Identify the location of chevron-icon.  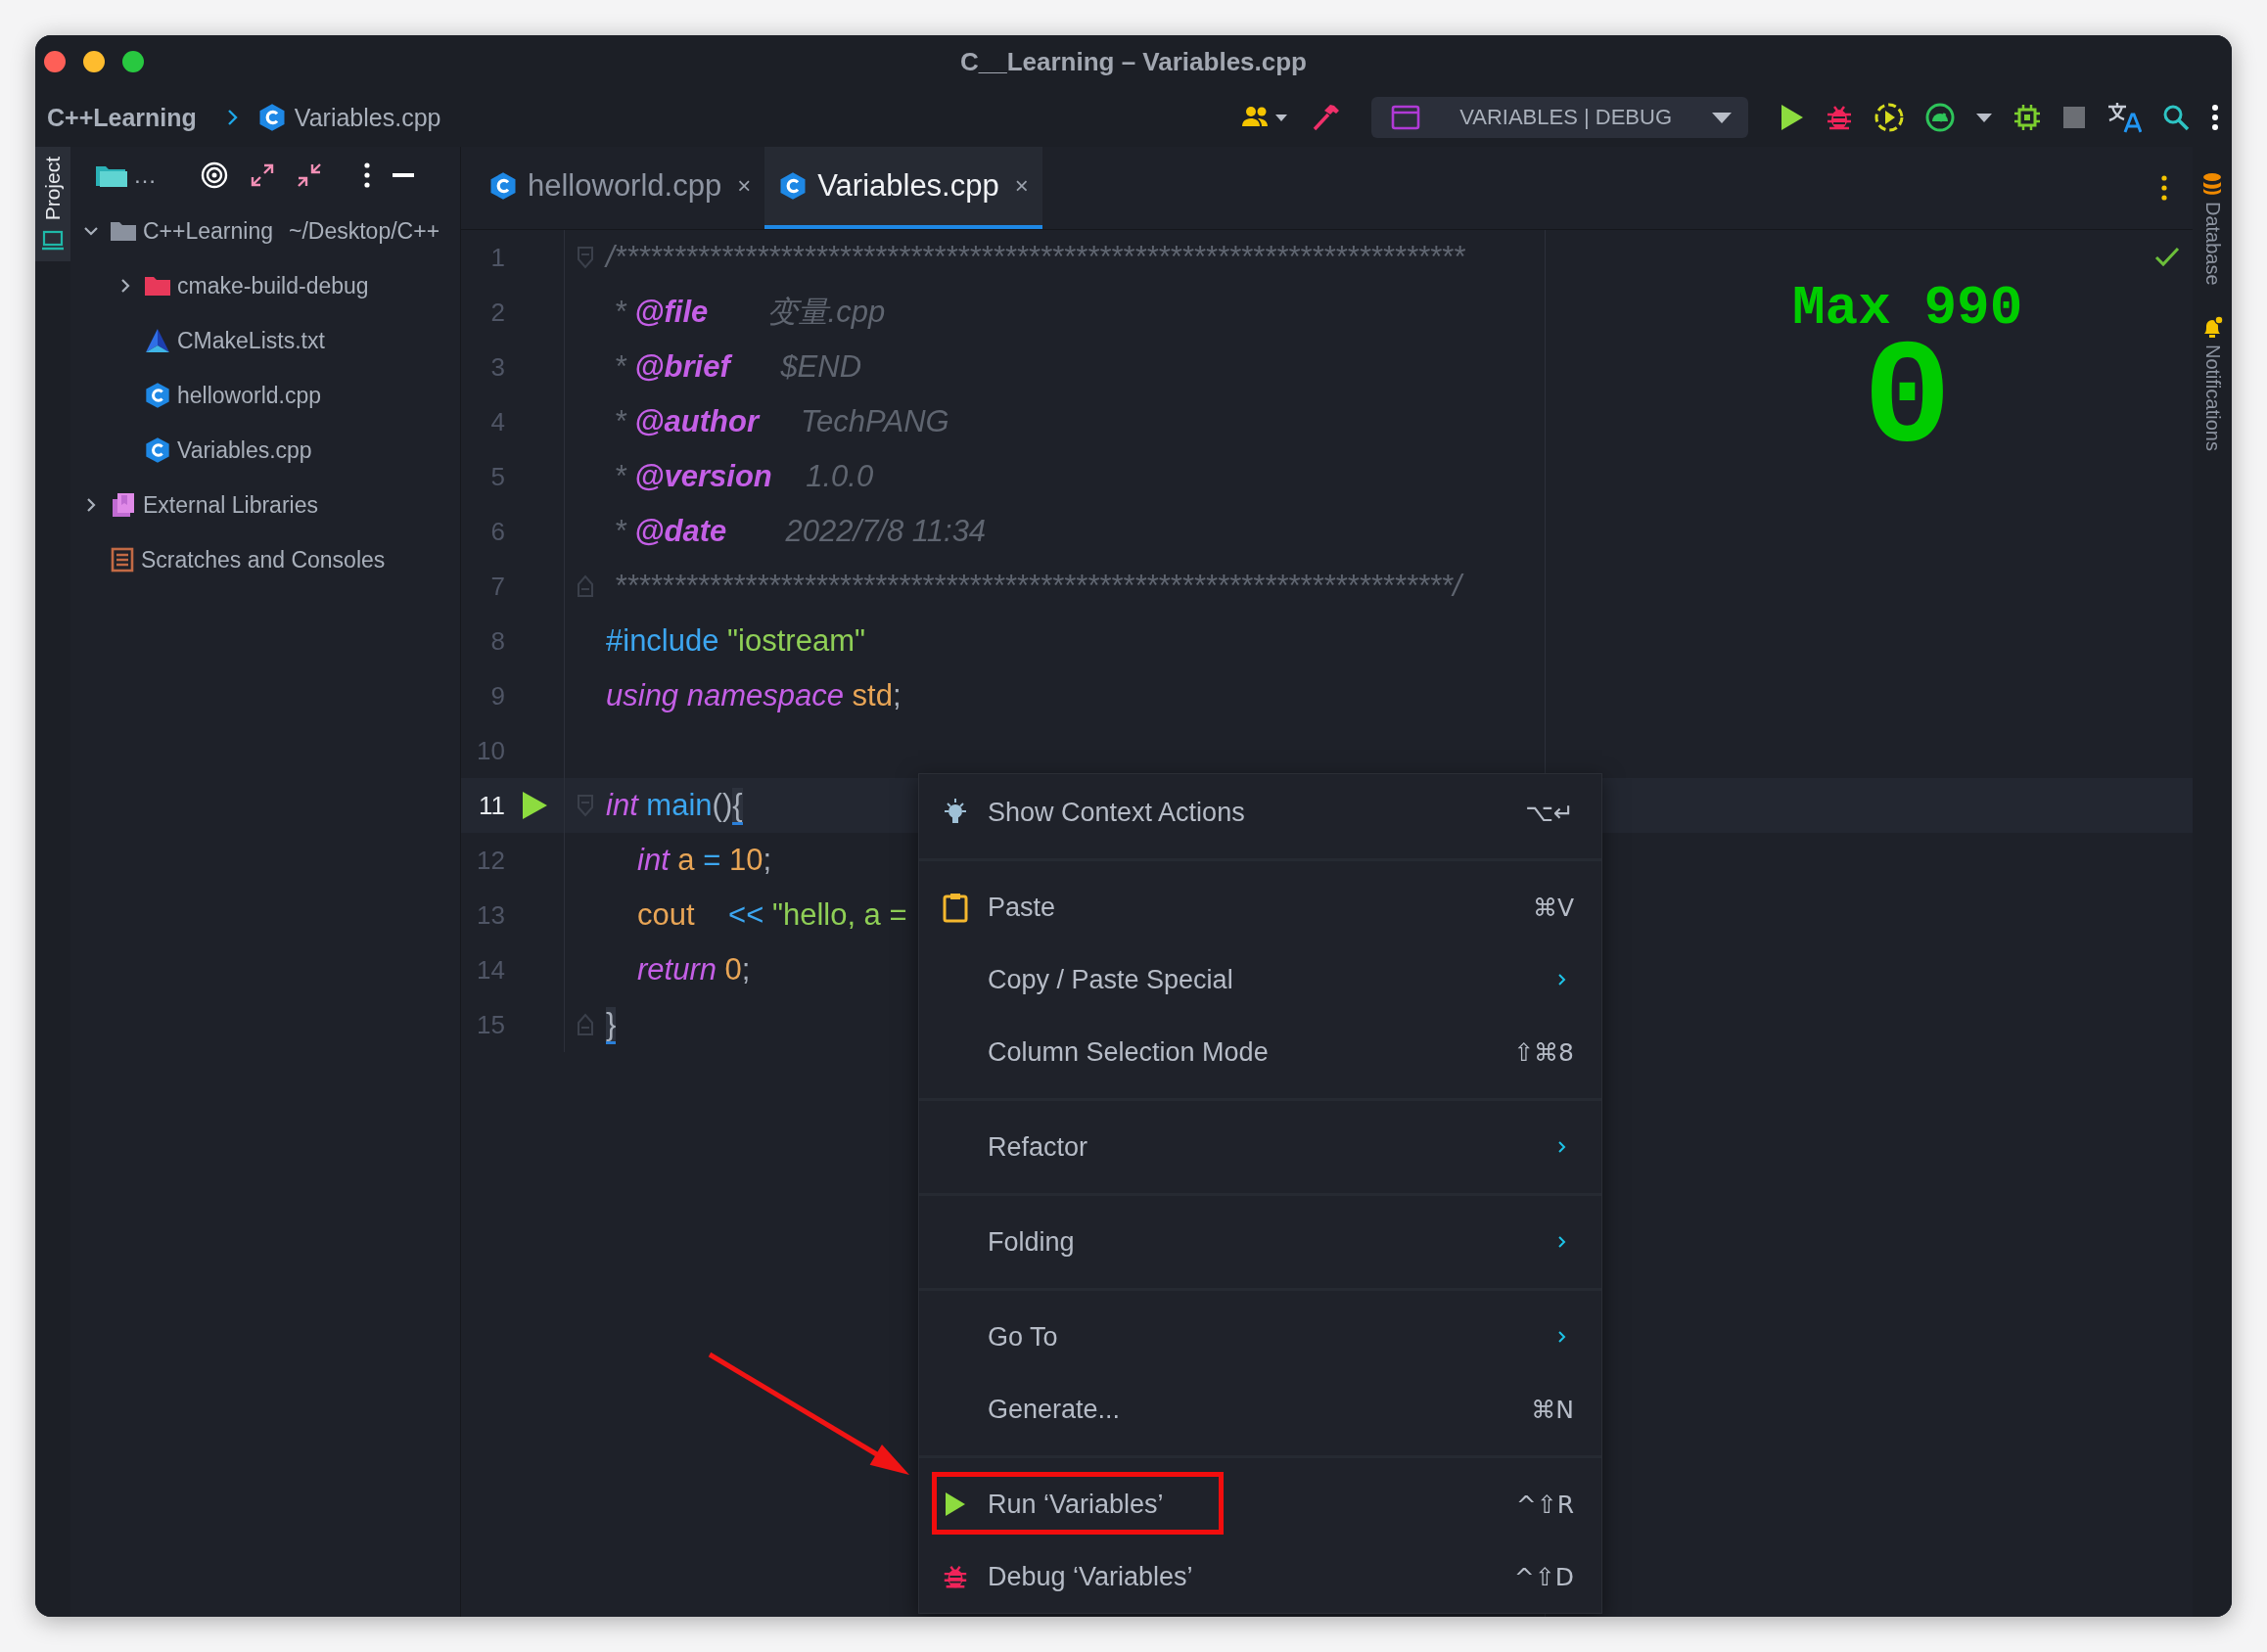
(233, 117).